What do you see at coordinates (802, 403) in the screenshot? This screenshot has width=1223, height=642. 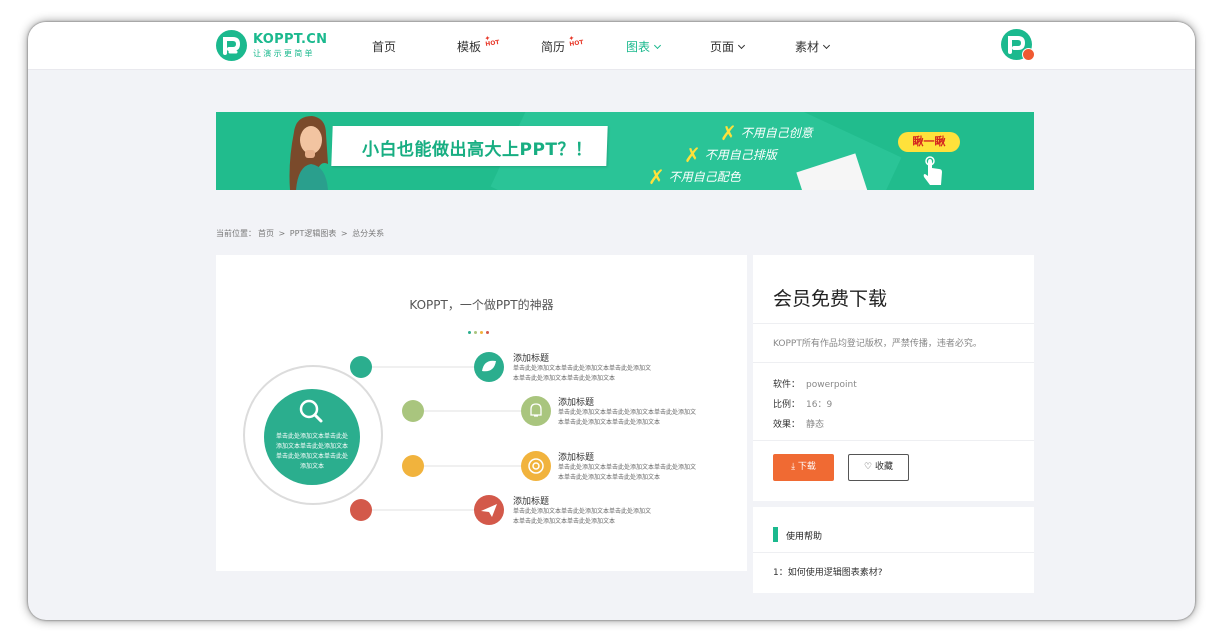 I see `meta-ratio: 比例： 16：9` at bounding box center [802, 403].